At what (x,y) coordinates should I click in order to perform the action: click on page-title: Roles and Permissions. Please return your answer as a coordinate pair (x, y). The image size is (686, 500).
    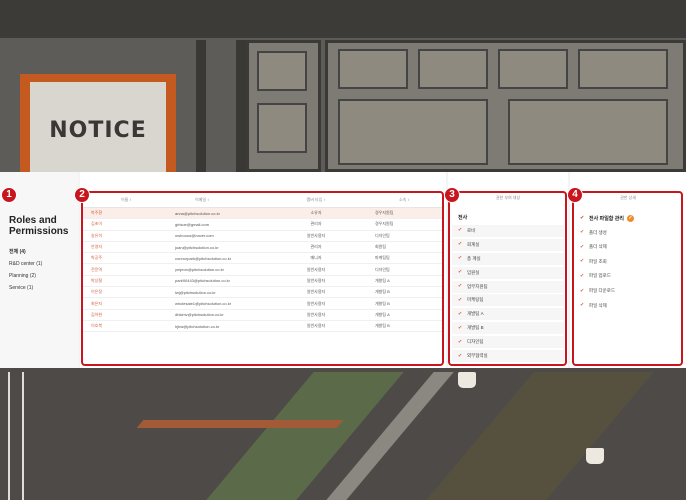
    Looking at the image, I should click on (39, 226).